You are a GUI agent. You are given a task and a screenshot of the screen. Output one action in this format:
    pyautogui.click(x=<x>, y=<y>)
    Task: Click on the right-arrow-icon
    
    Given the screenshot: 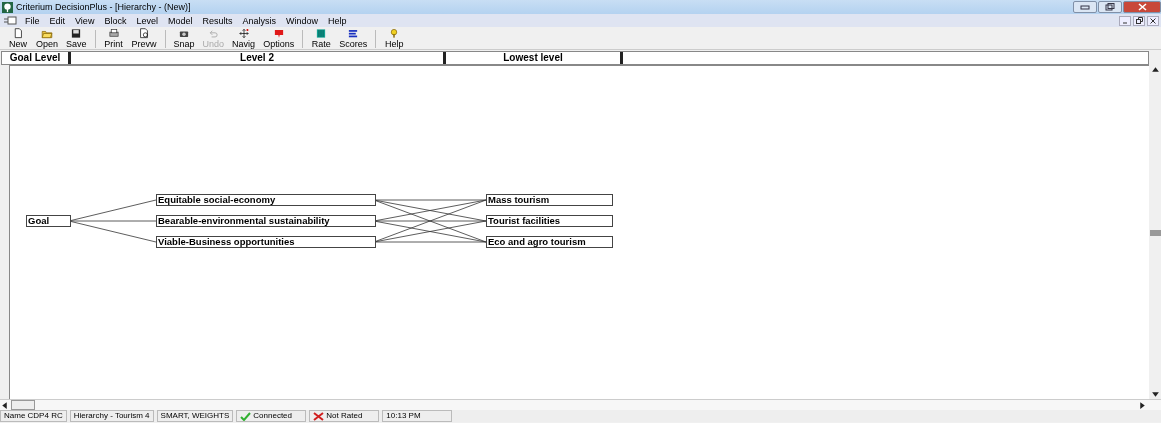 What is the action you would take?
    pyautogui.click(x=1142, y=405)
    